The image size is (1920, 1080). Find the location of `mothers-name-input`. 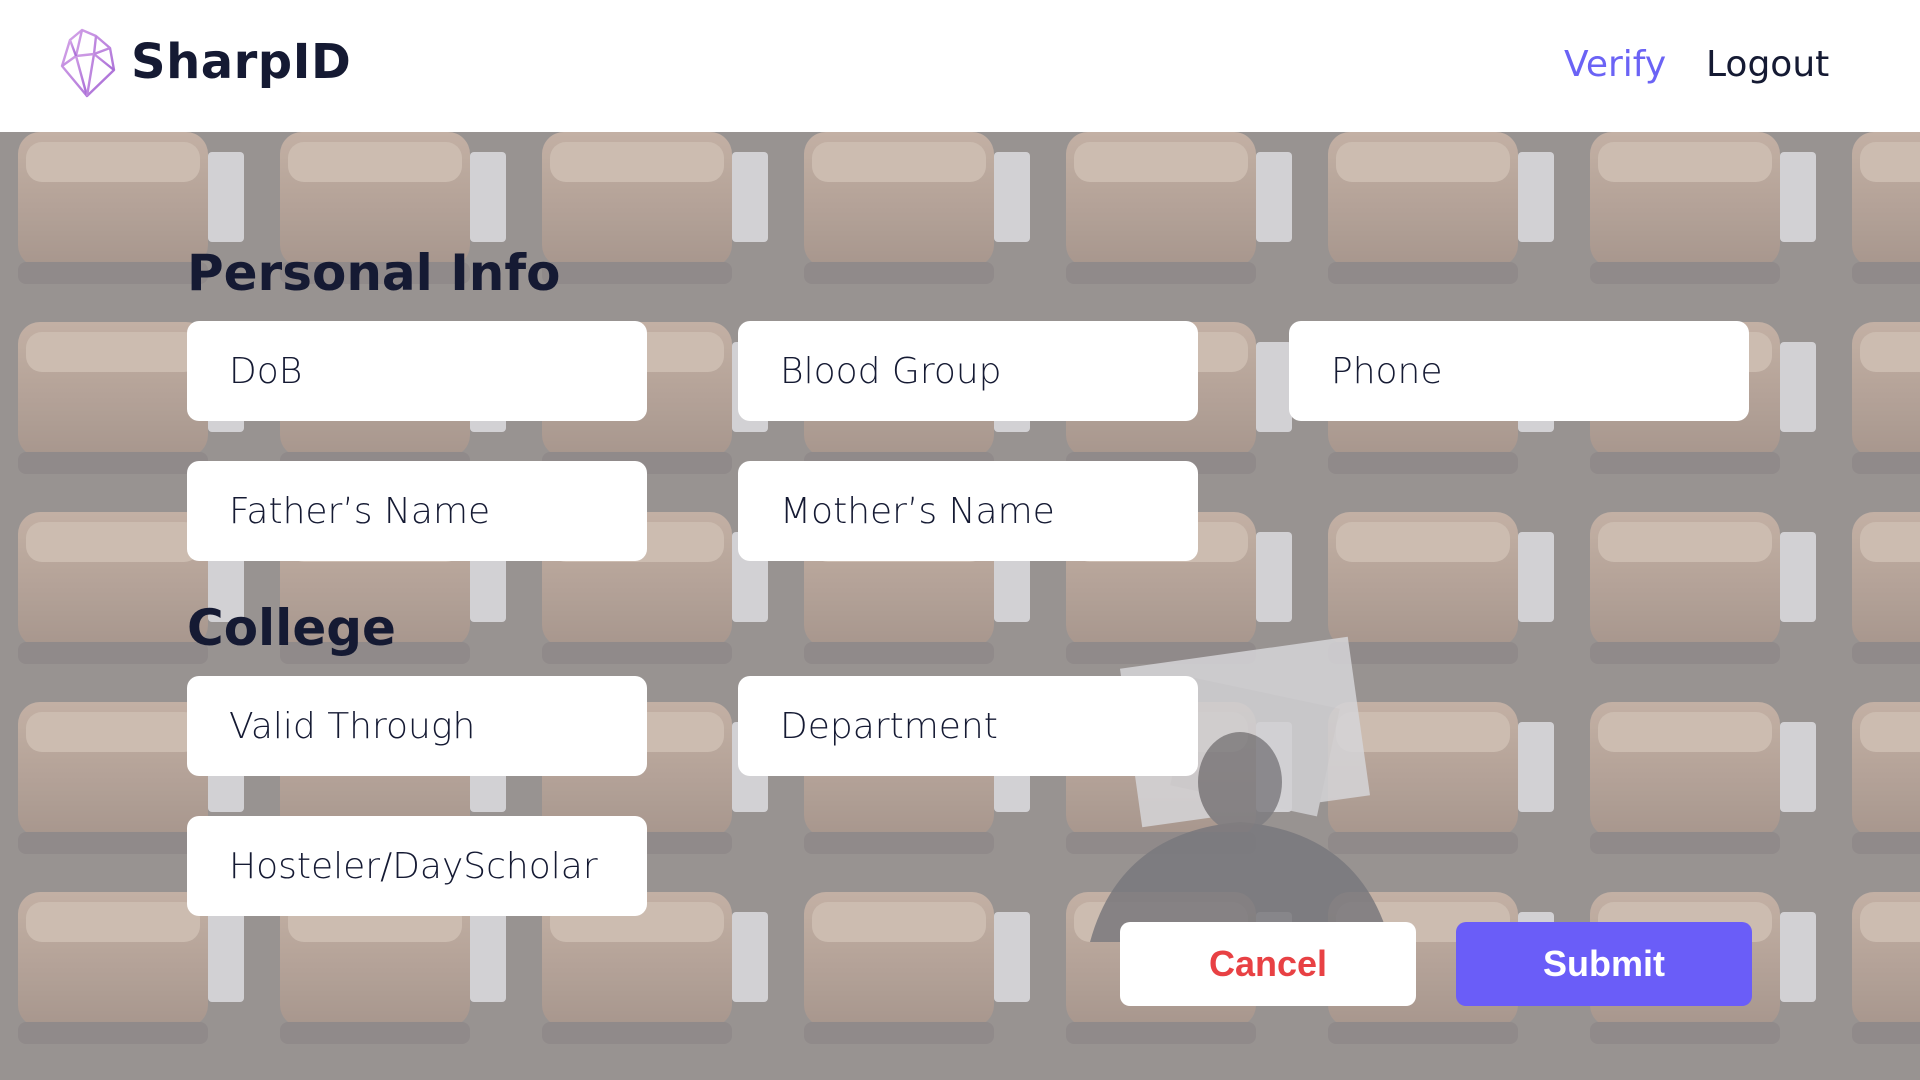

mothers-name-input is located at coordinates (968, 511).